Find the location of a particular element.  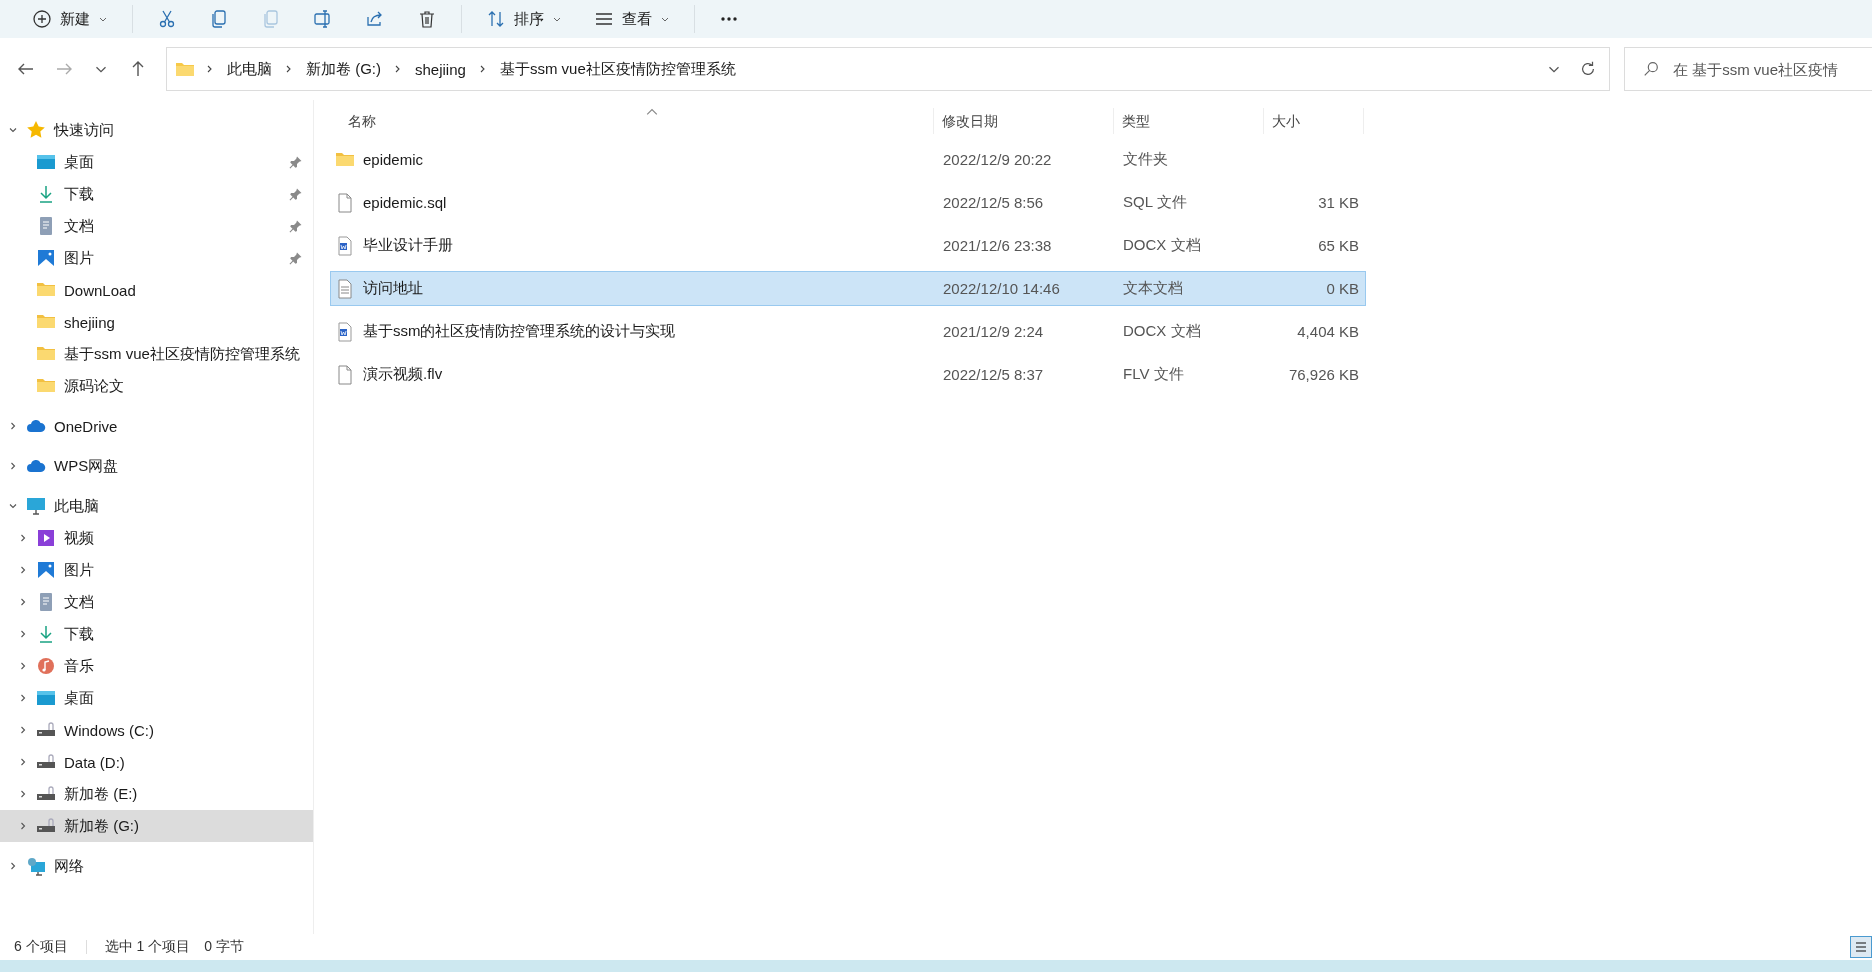

list-view-icon is located at coordinates (1861, 947).